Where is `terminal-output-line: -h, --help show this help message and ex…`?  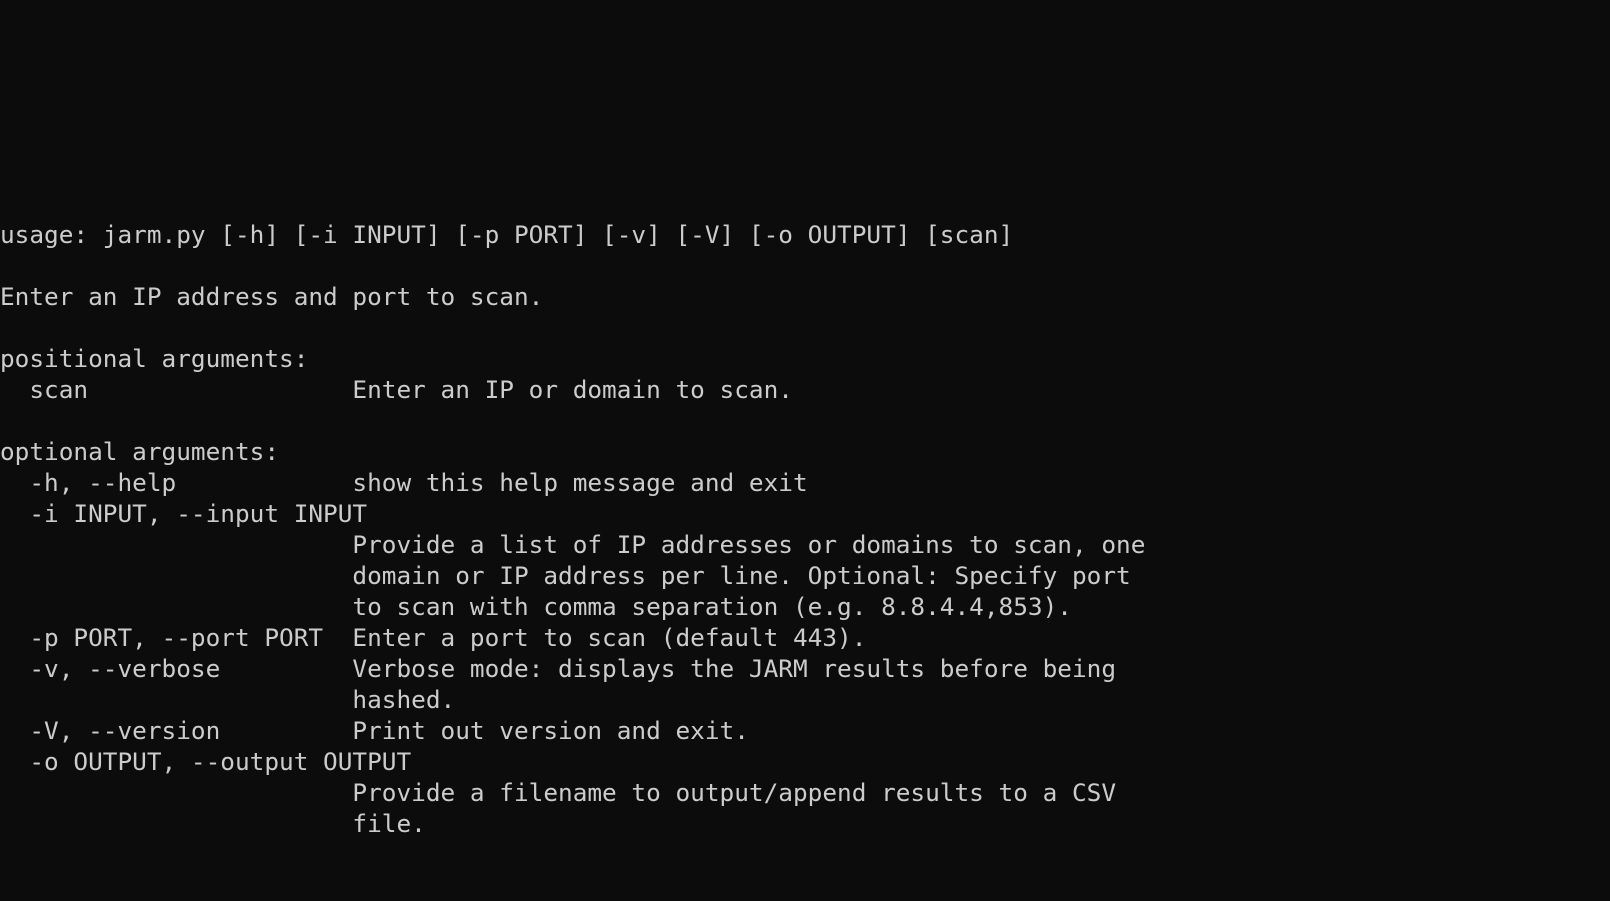
terminal-output-line: -h, --help show this help message and ex… is located at coordinates (404, 482).